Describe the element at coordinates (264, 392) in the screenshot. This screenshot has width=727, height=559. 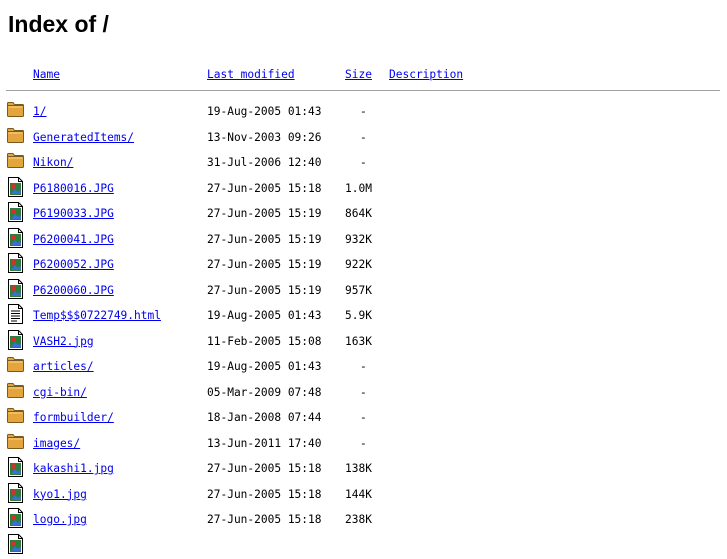
I see `last-modified-value: 05-Mar-2009 07:48` at that location.